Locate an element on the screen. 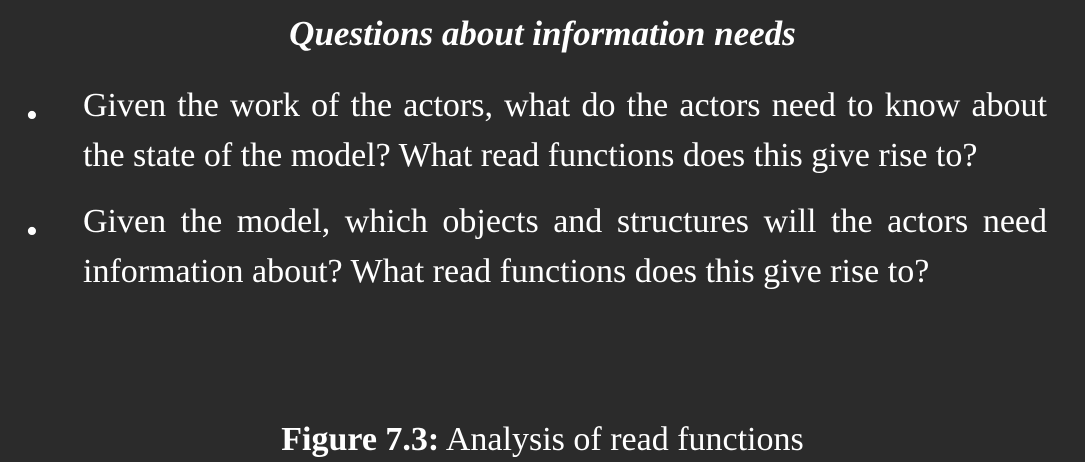 The height and width of the screenshot is (462, 1085). heading: Questions about information needs is located at coordinates (542, 33).